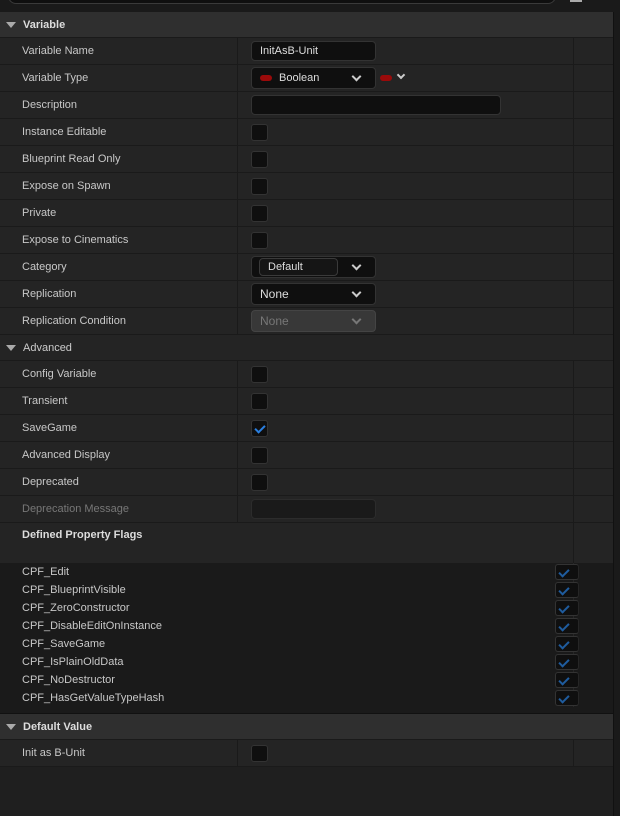 Image resolution: width=620 pixels, height=816 pixels. I want to click on variable-type-dropdown: Boolean, so click(313, 78).